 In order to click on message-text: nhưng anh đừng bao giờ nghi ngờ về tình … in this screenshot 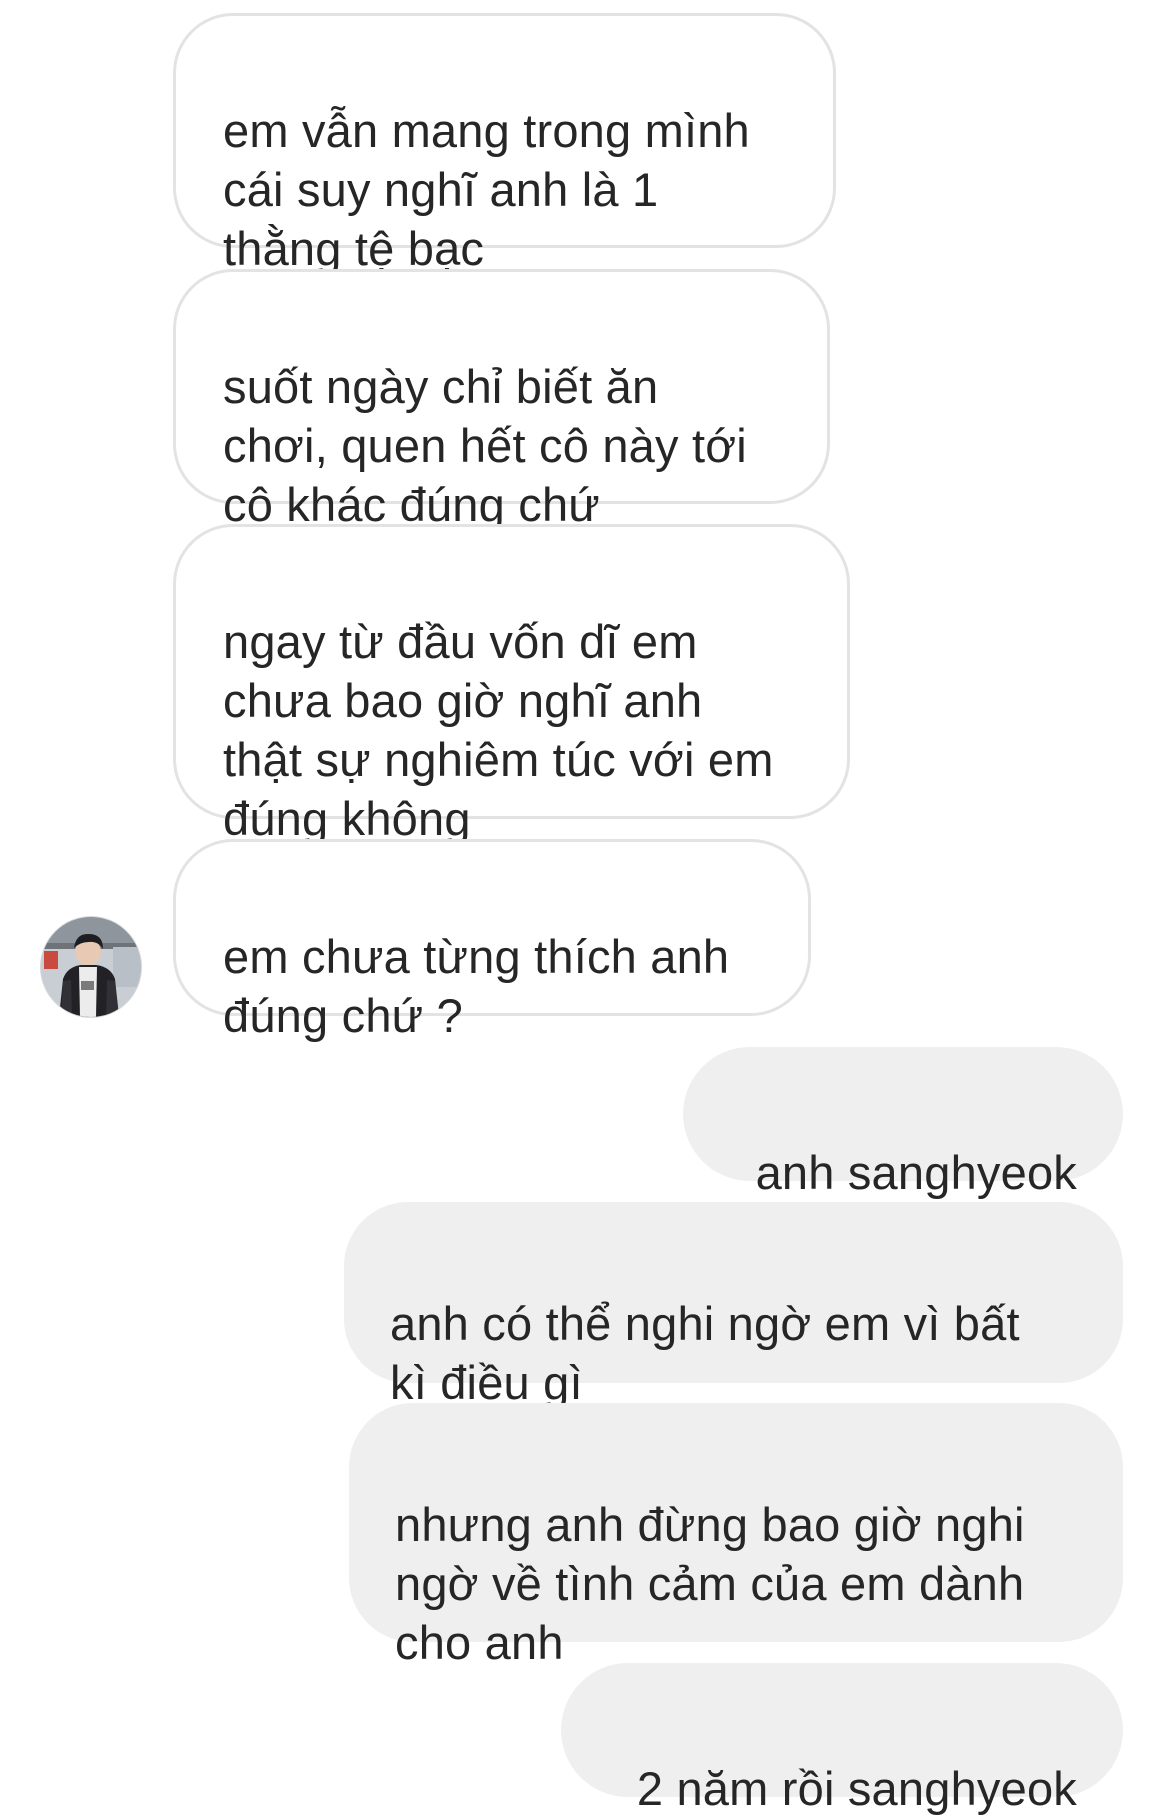, I will do `click(710, 1583)`.